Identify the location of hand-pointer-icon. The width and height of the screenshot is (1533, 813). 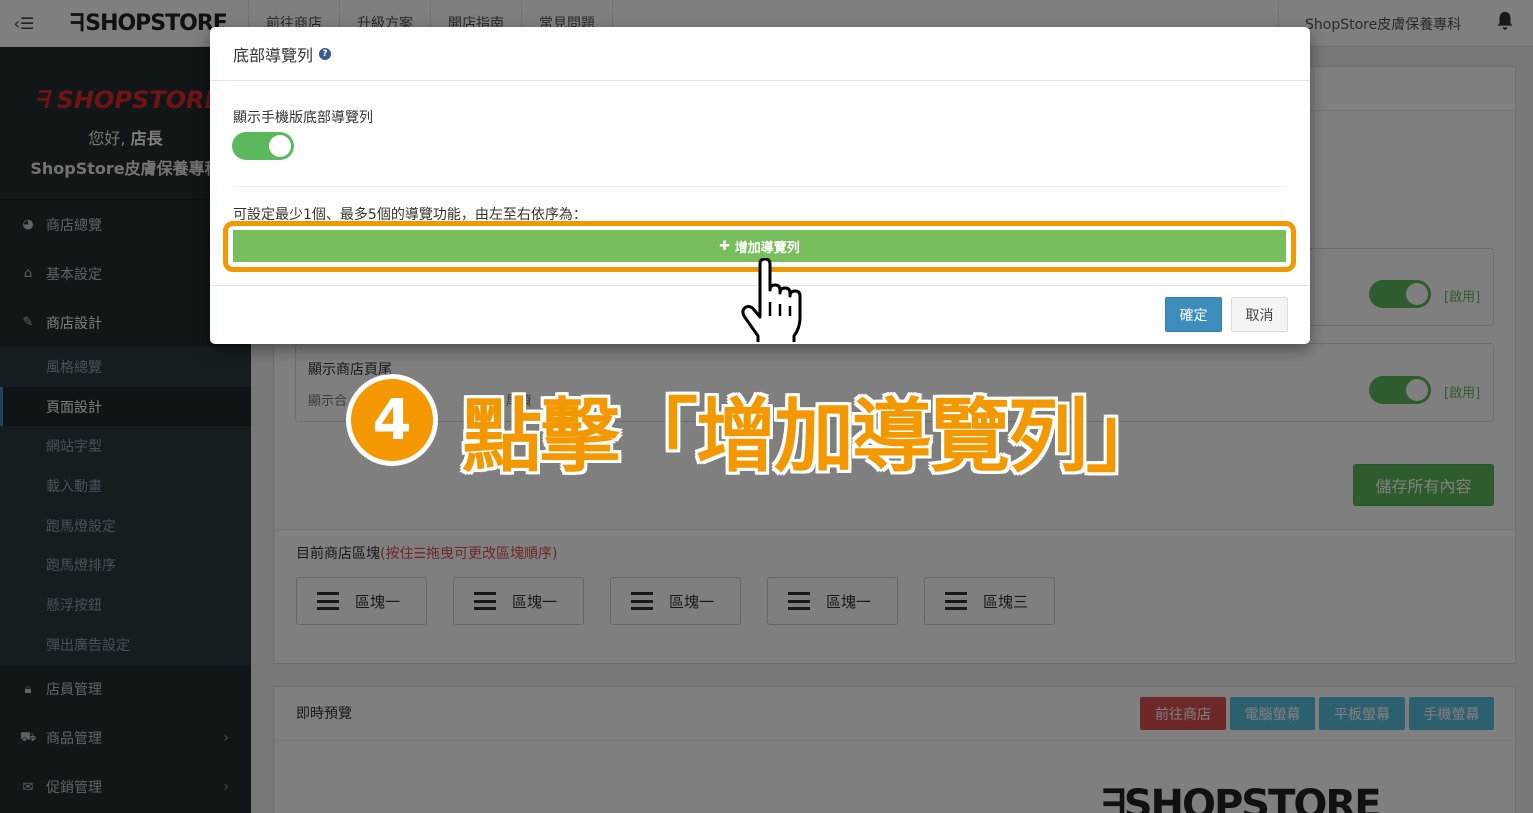
(771, 300).